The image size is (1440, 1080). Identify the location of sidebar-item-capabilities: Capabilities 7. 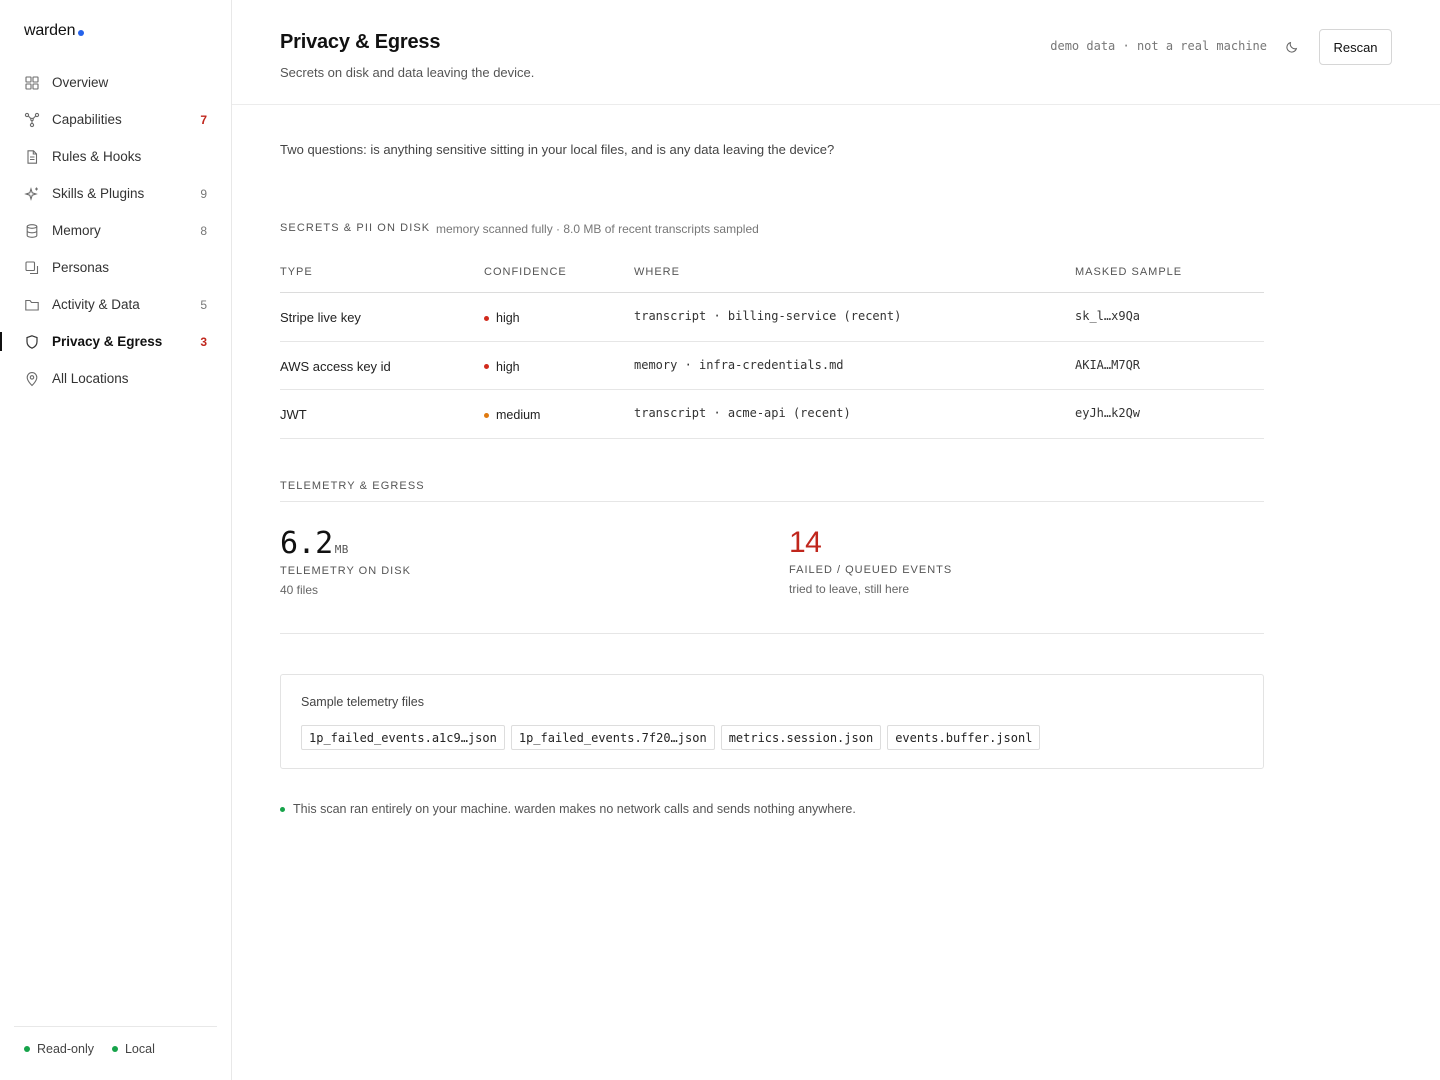
(115, 119).